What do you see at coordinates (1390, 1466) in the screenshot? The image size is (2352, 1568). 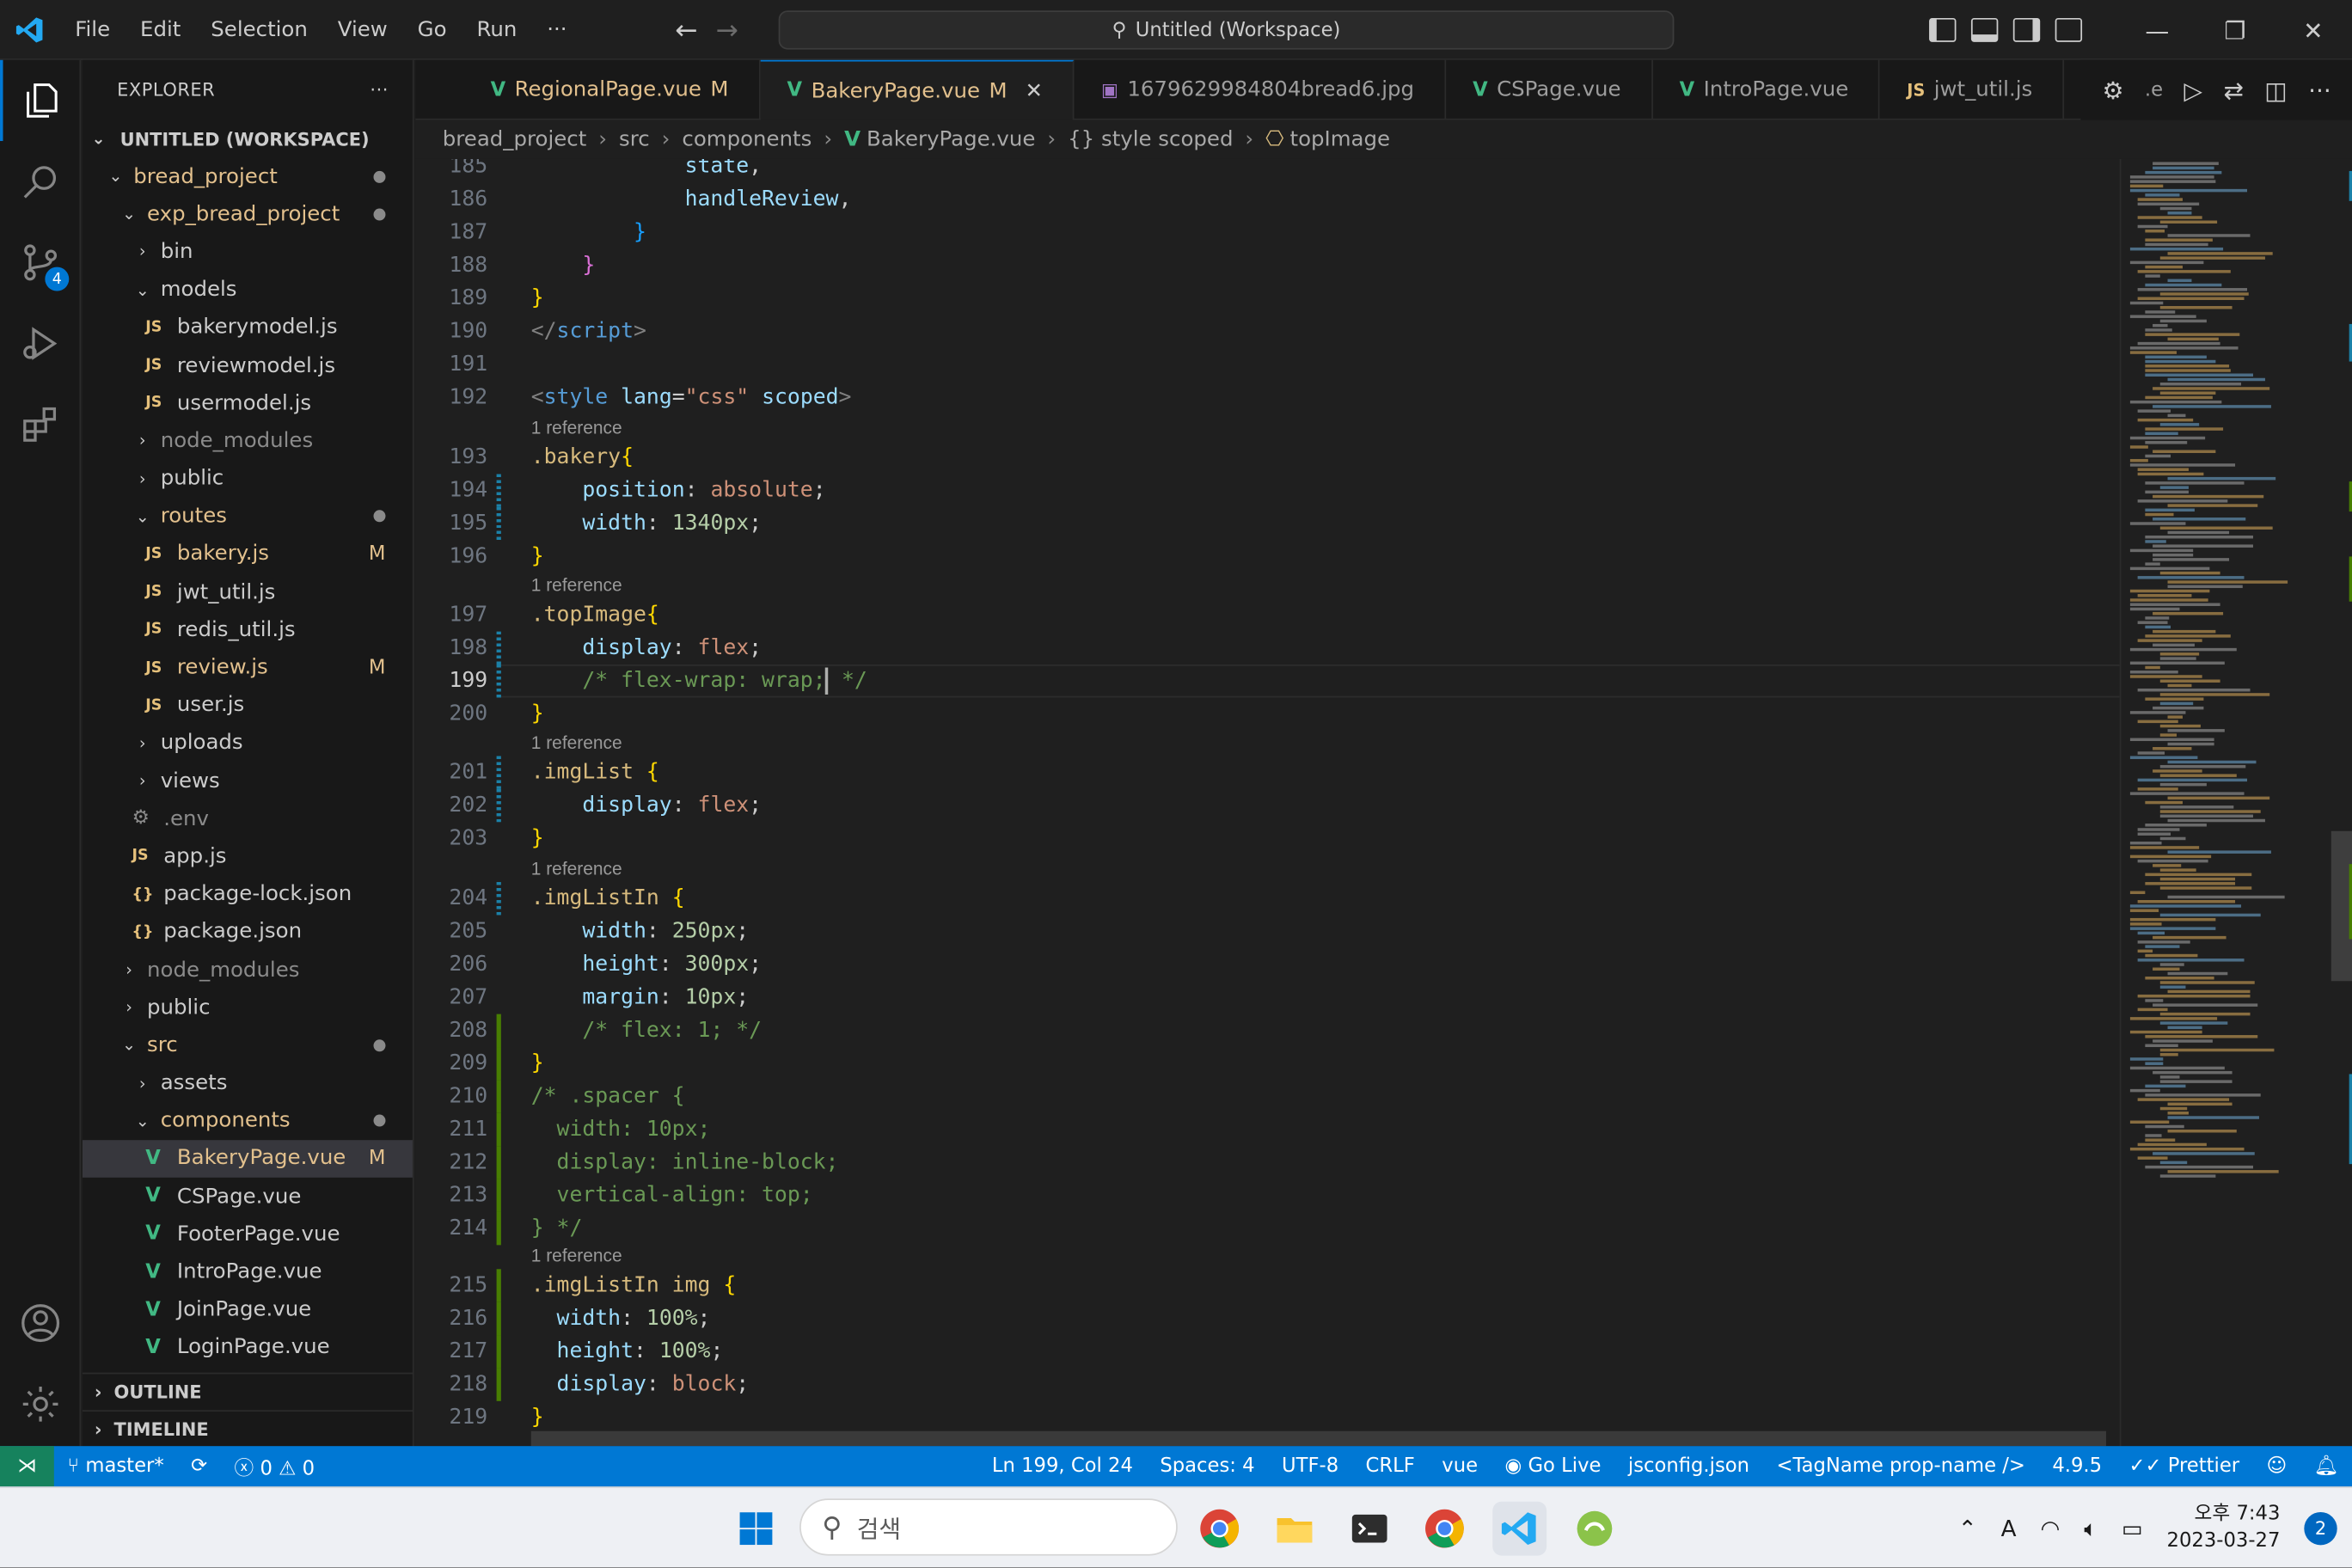 I see `line-ending: CRLF` at bounding box center [1390, 1466].